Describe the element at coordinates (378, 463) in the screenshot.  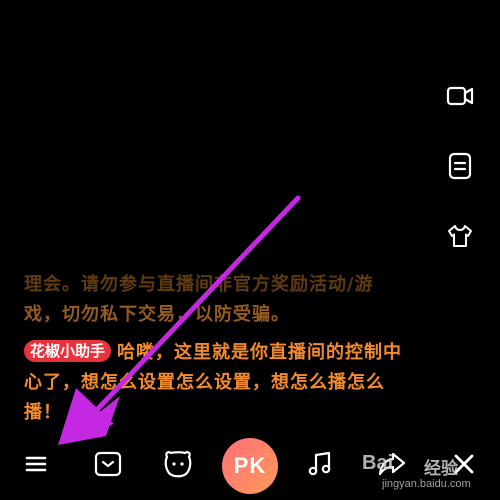
I see `watermark-logo: Bai` at that location.